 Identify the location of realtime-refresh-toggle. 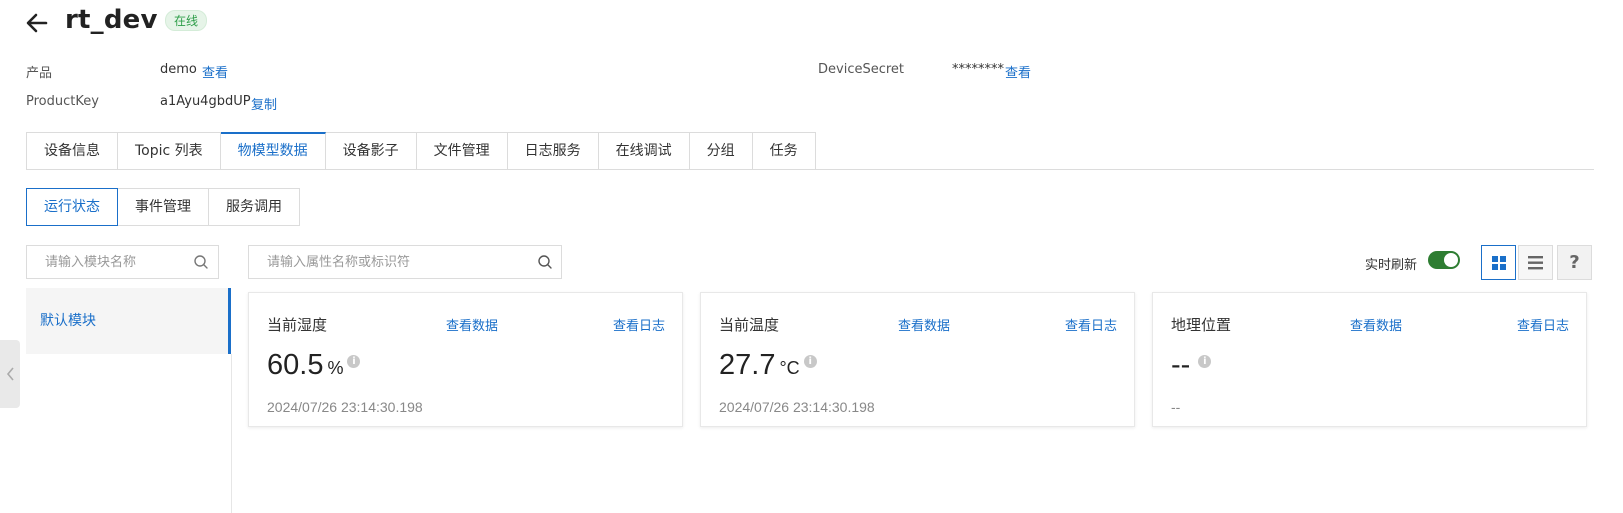
(1444, 260).